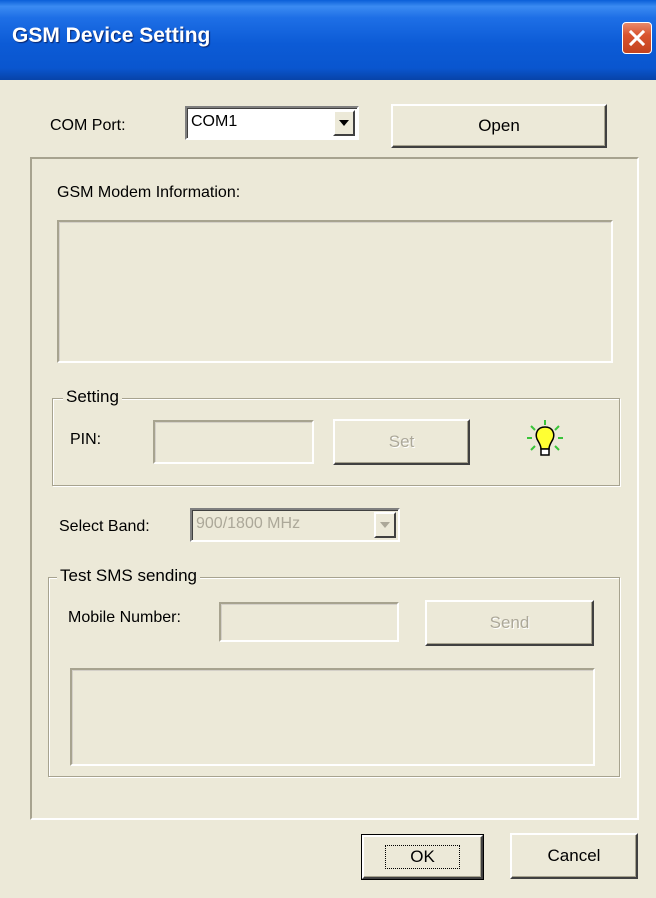  I want to click on close-button, so click(637, 38).